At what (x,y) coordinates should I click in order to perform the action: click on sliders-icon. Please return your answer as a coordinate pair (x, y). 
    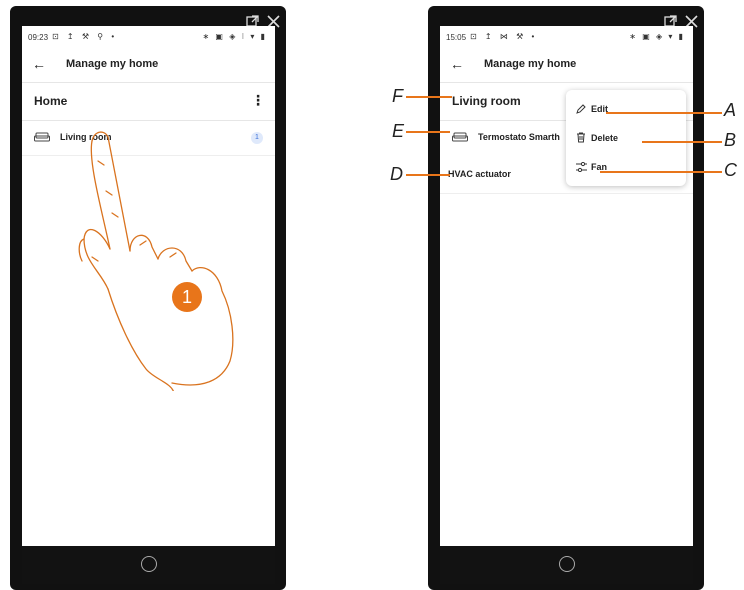
    Looking at the image, I should click on (581, 167).